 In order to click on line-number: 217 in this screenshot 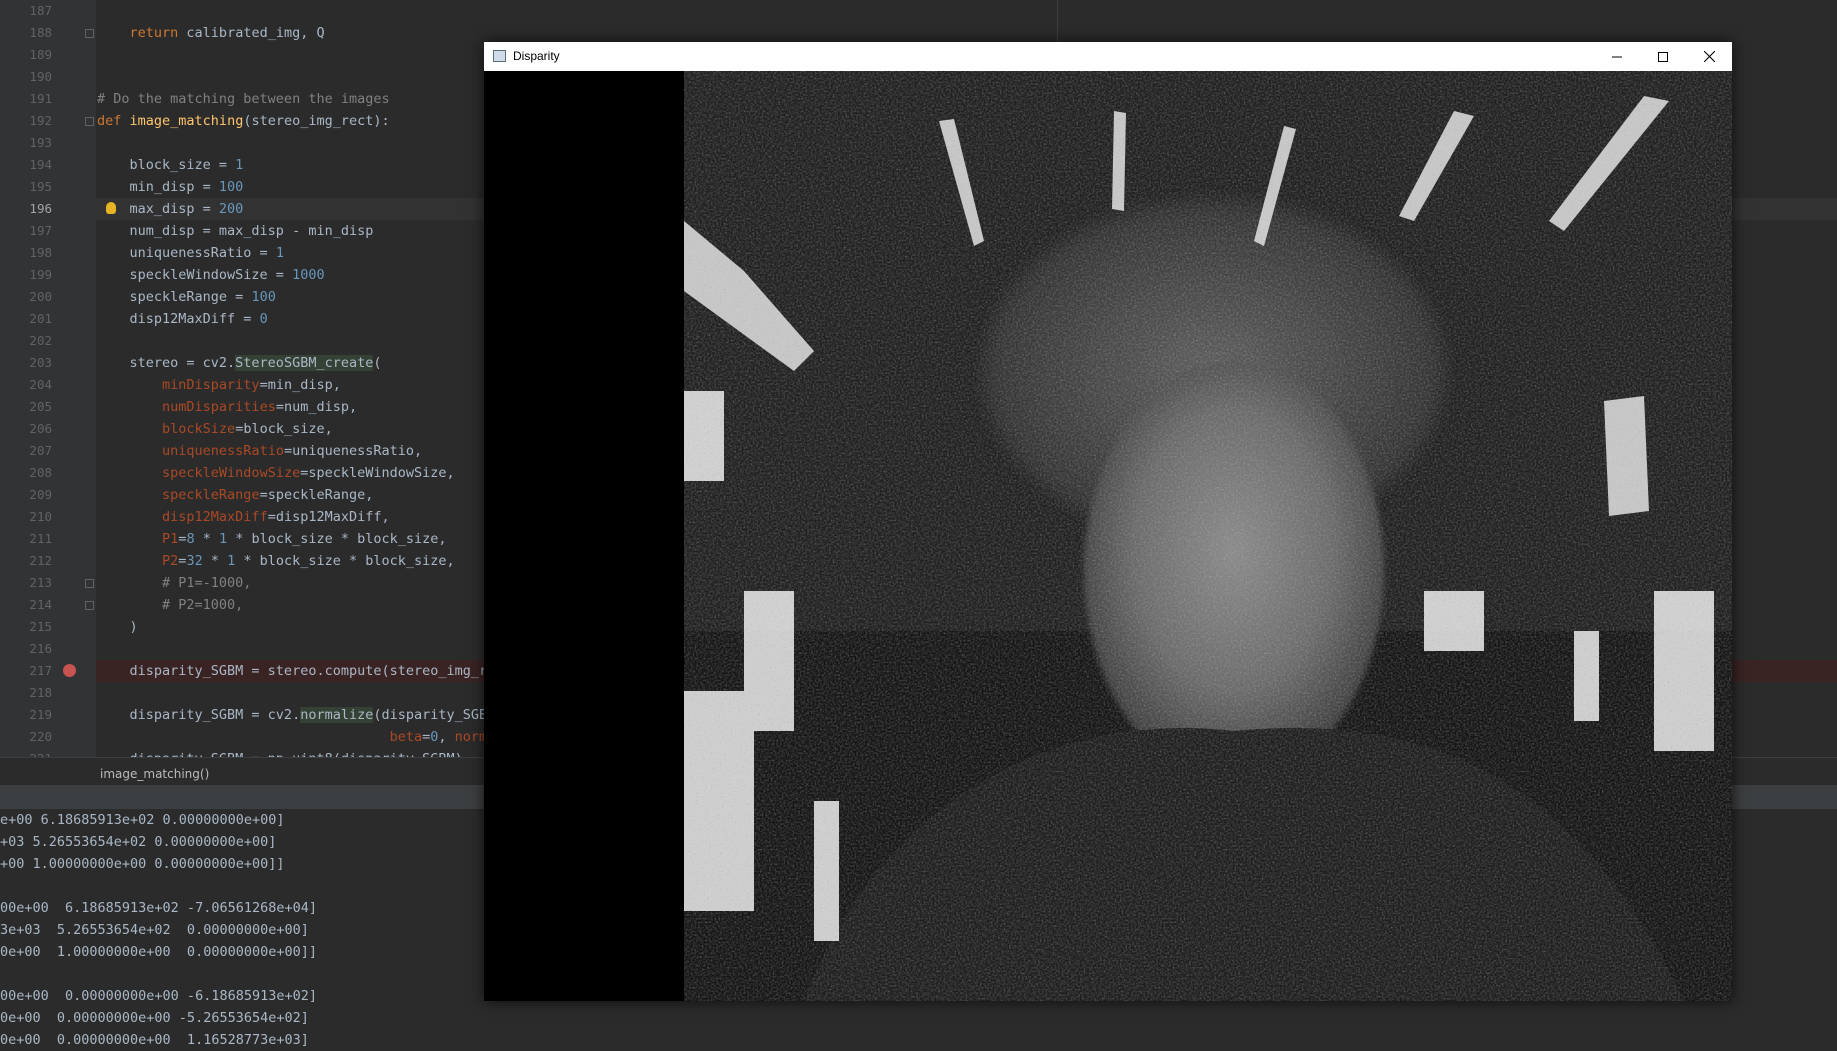, I will do `click(40, 670)`.